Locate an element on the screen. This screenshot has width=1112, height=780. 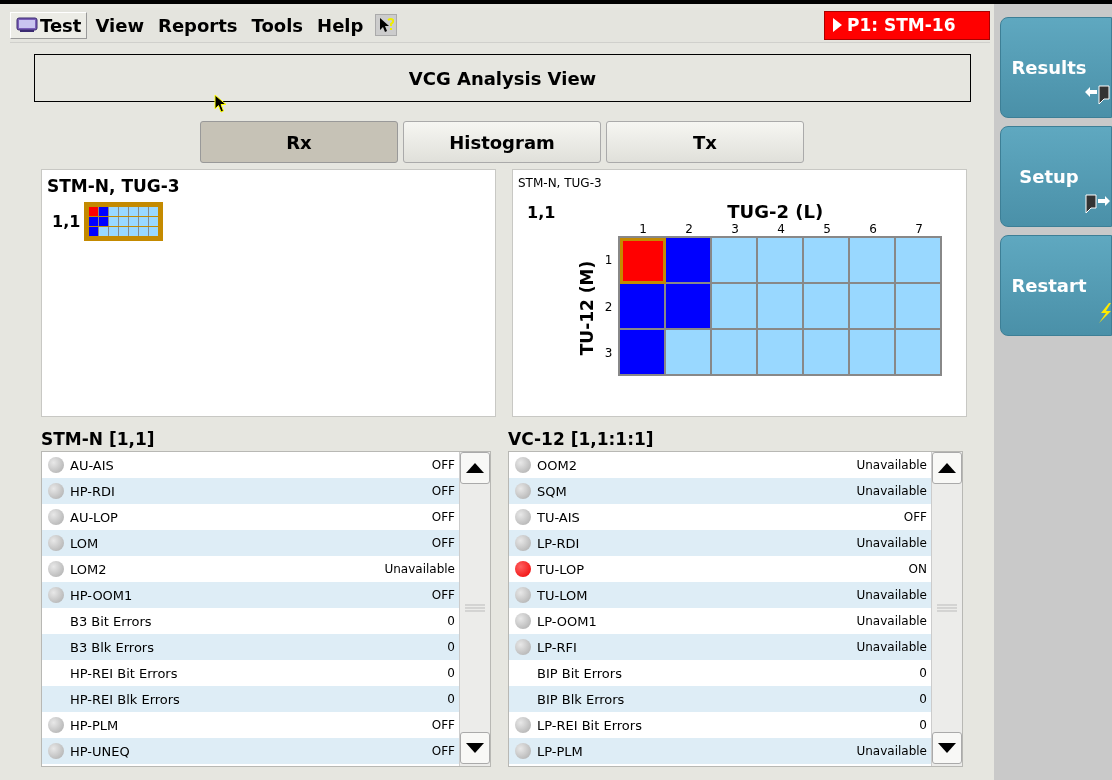
column-label: 1 is located at coordinates (643, 229).